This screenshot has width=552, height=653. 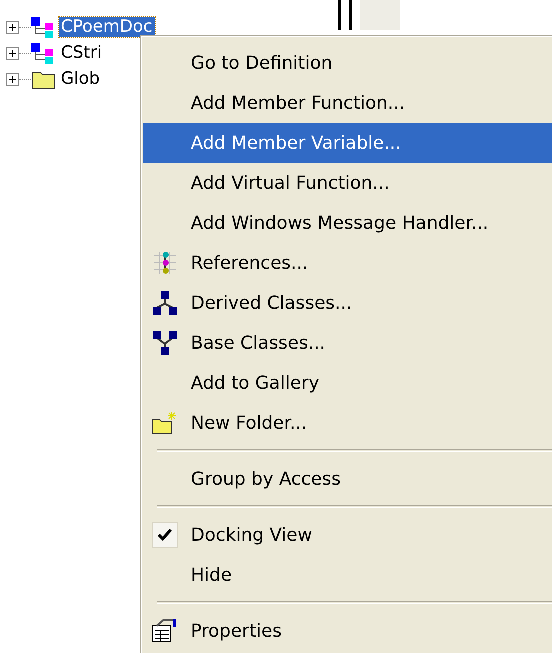 I want to click on menu-item: Add to Gallery, so click(x=347, y=383).